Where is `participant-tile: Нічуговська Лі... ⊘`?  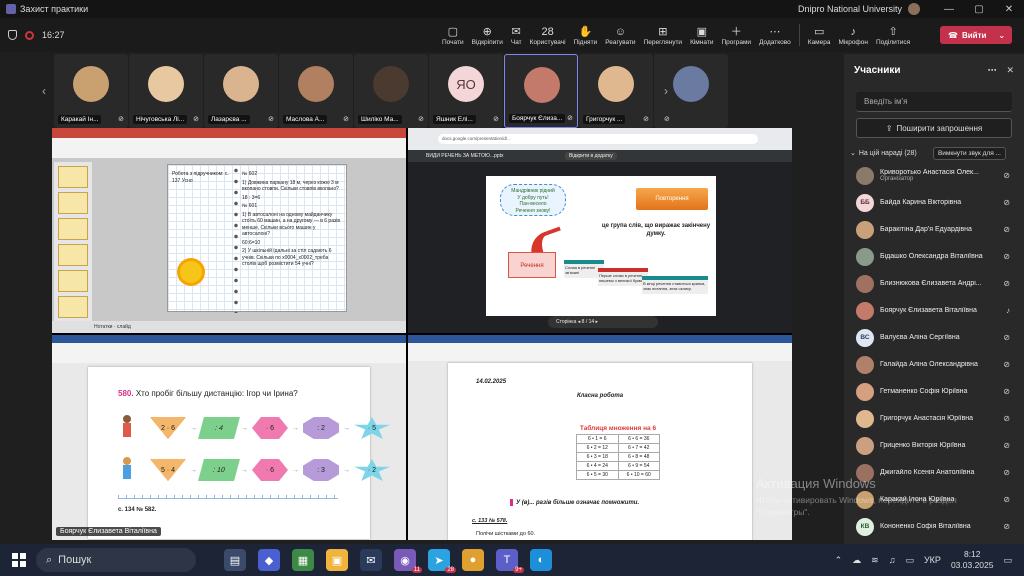
participant-tile: Нічуговська Лі... ⊘ is located at coordinates (166, 91).